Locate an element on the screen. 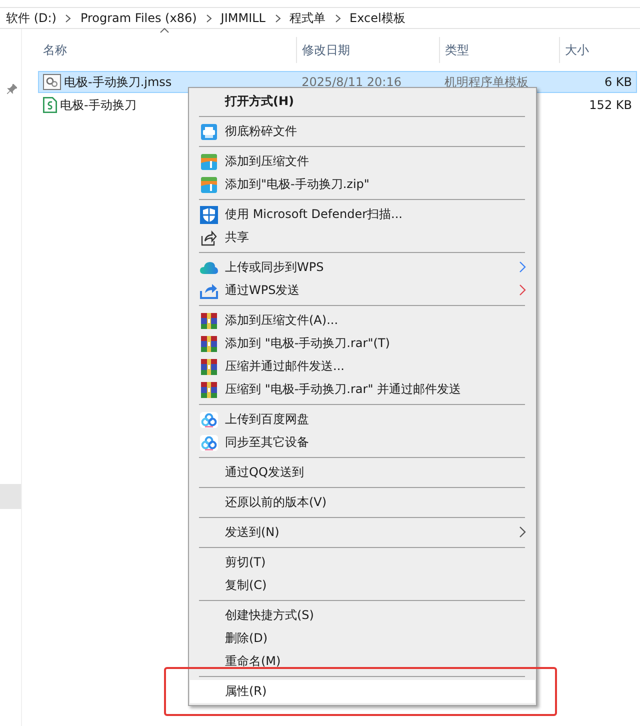 This screenshot has width=640, height=726. file-size: 152 KB is located at coordinates (610, 105).